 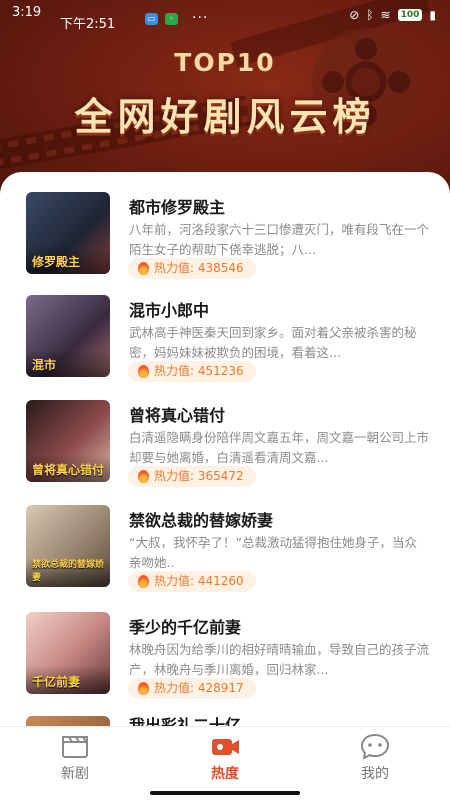 I want to click on status-time: 3:19, so click(x=27, y=12).